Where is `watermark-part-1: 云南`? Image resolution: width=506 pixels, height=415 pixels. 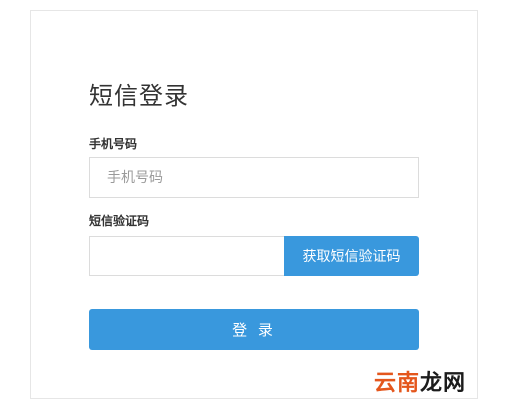 watermark-part-1: 云南 is located at coordinates (397, 383).